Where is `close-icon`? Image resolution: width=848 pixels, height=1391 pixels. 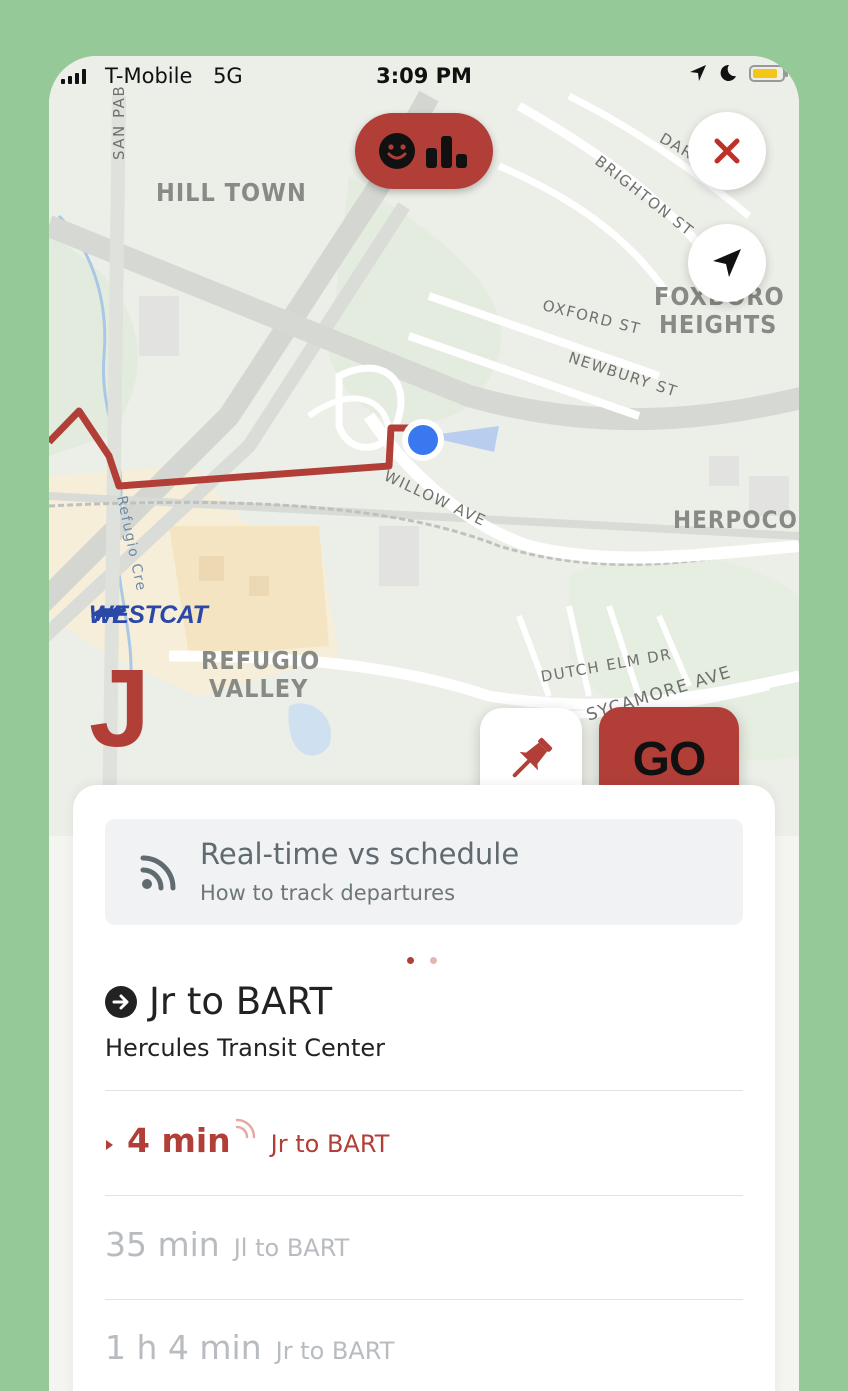 close-icon is located at coordinates (727, 151).